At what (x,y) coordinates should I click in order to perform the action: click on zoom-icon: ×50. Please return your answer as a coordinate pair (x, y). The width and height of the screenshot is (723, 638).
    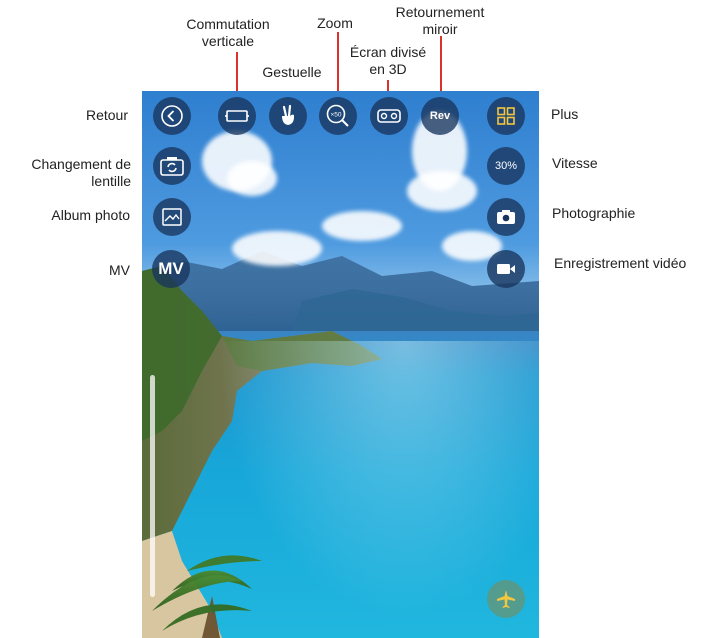
    Looking at the image, I should click on (337, 115).